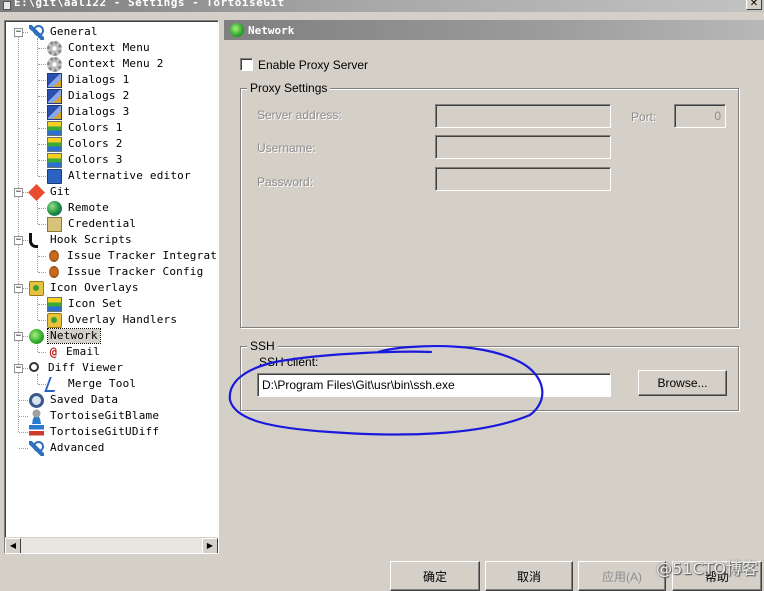  What do you see at coordinates (262, 346) in the screenshot?
I see `ssh-group-title: SSH` at bounding box center [262, 346].